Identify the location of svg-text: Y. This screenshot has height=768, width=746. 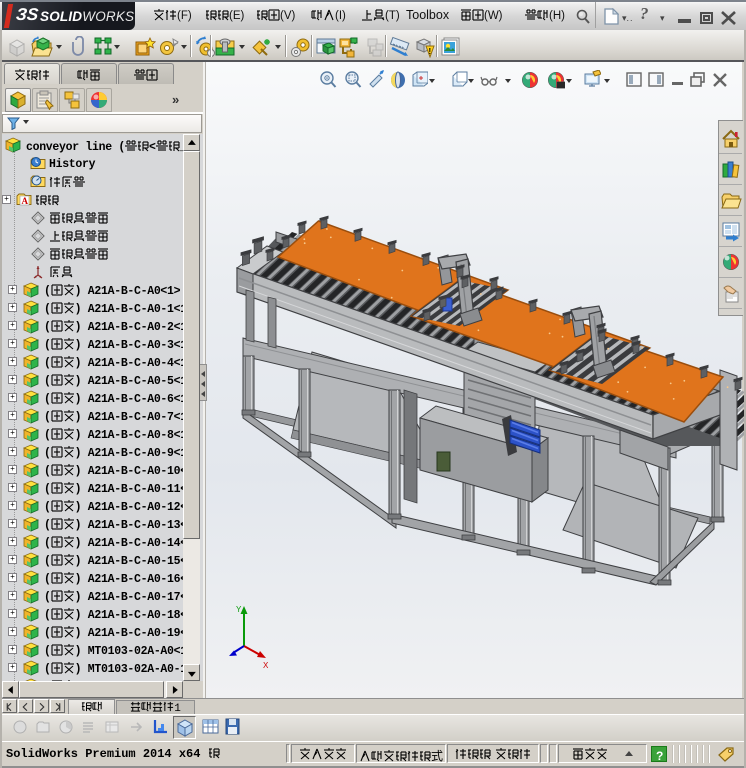
(239, 609).